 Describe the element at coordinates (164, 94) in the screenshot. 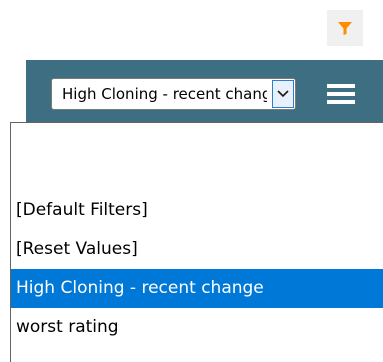

I see `filter-select-value: High Cloning - recent change` at that location.